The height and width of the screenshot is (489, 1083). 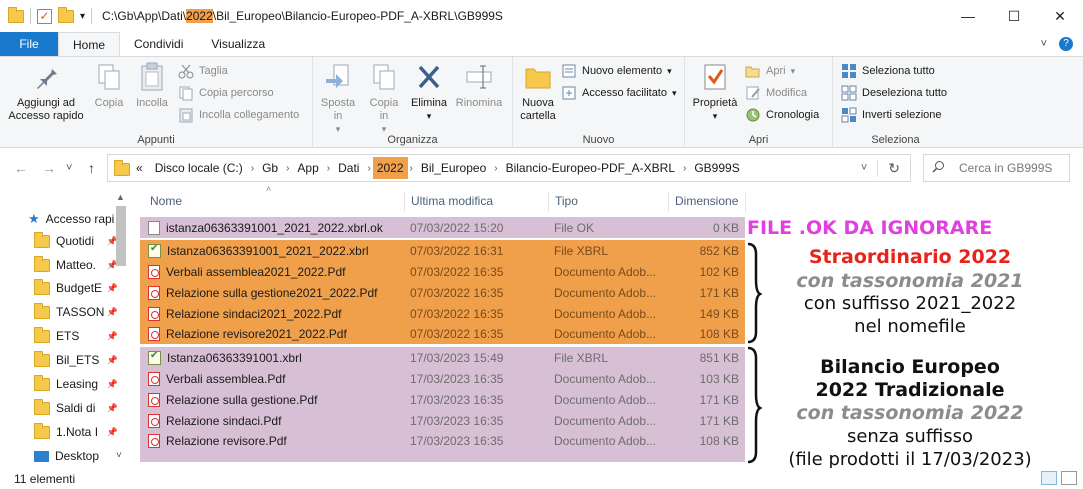 What do you see at coordinates (79, 288) in the screenshot?
I see `nav-item-budget: BudgetE 📌` at bounding box center [79, 288].